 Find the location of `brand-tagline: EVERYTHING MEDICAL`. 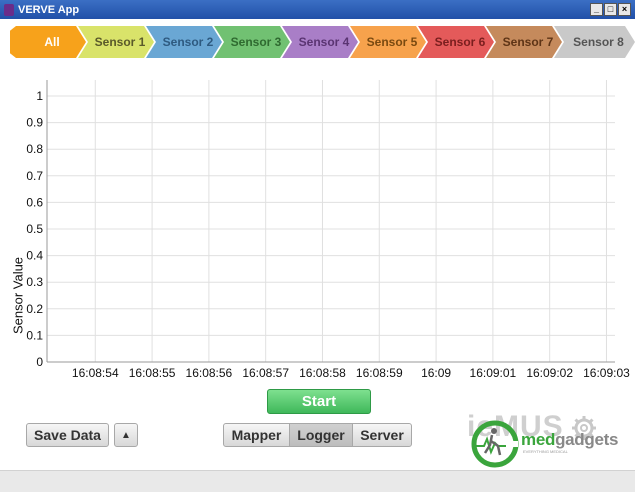

brand-tagline: EVERYTHING MEDICAL is located at coordinates (545, 451).